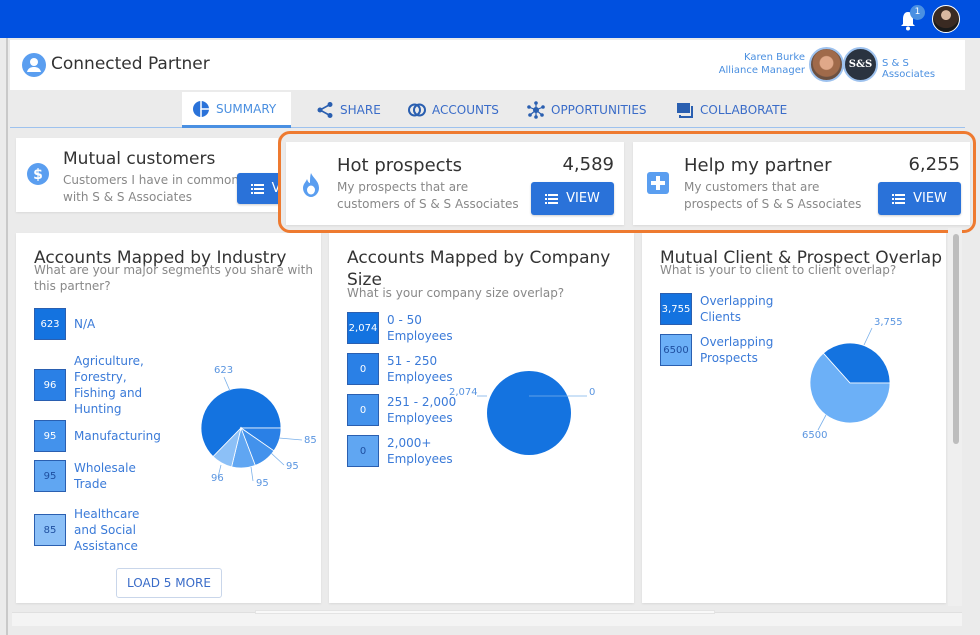 Image resolution: width=980 pixels, height=635 pixels. What do you see at coordinates (420, 328) in the screenshot?
I see `legend-label: 0 - 50 Employees` at bounding box center [420, 328].